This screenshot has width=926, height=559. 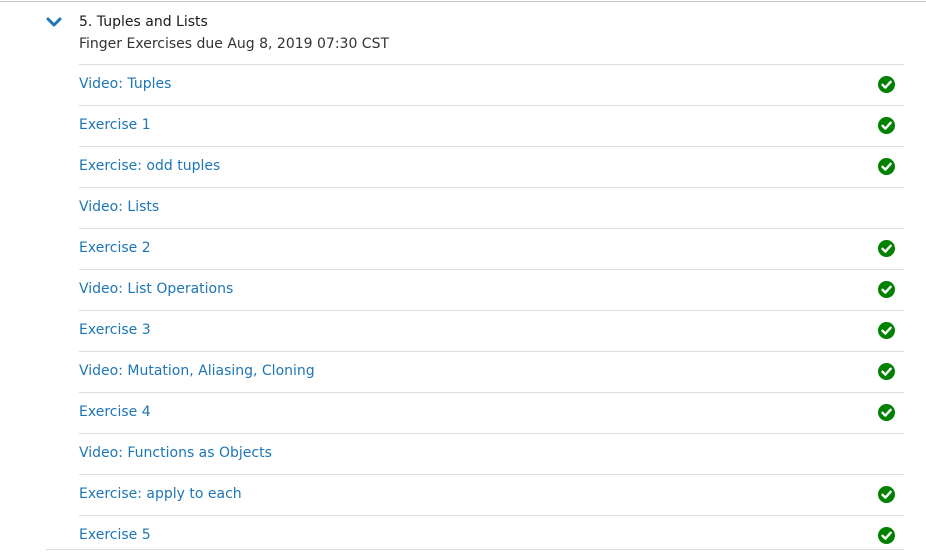 I want to click on unit-link: Exercise 5, so click(x=115, y=535).